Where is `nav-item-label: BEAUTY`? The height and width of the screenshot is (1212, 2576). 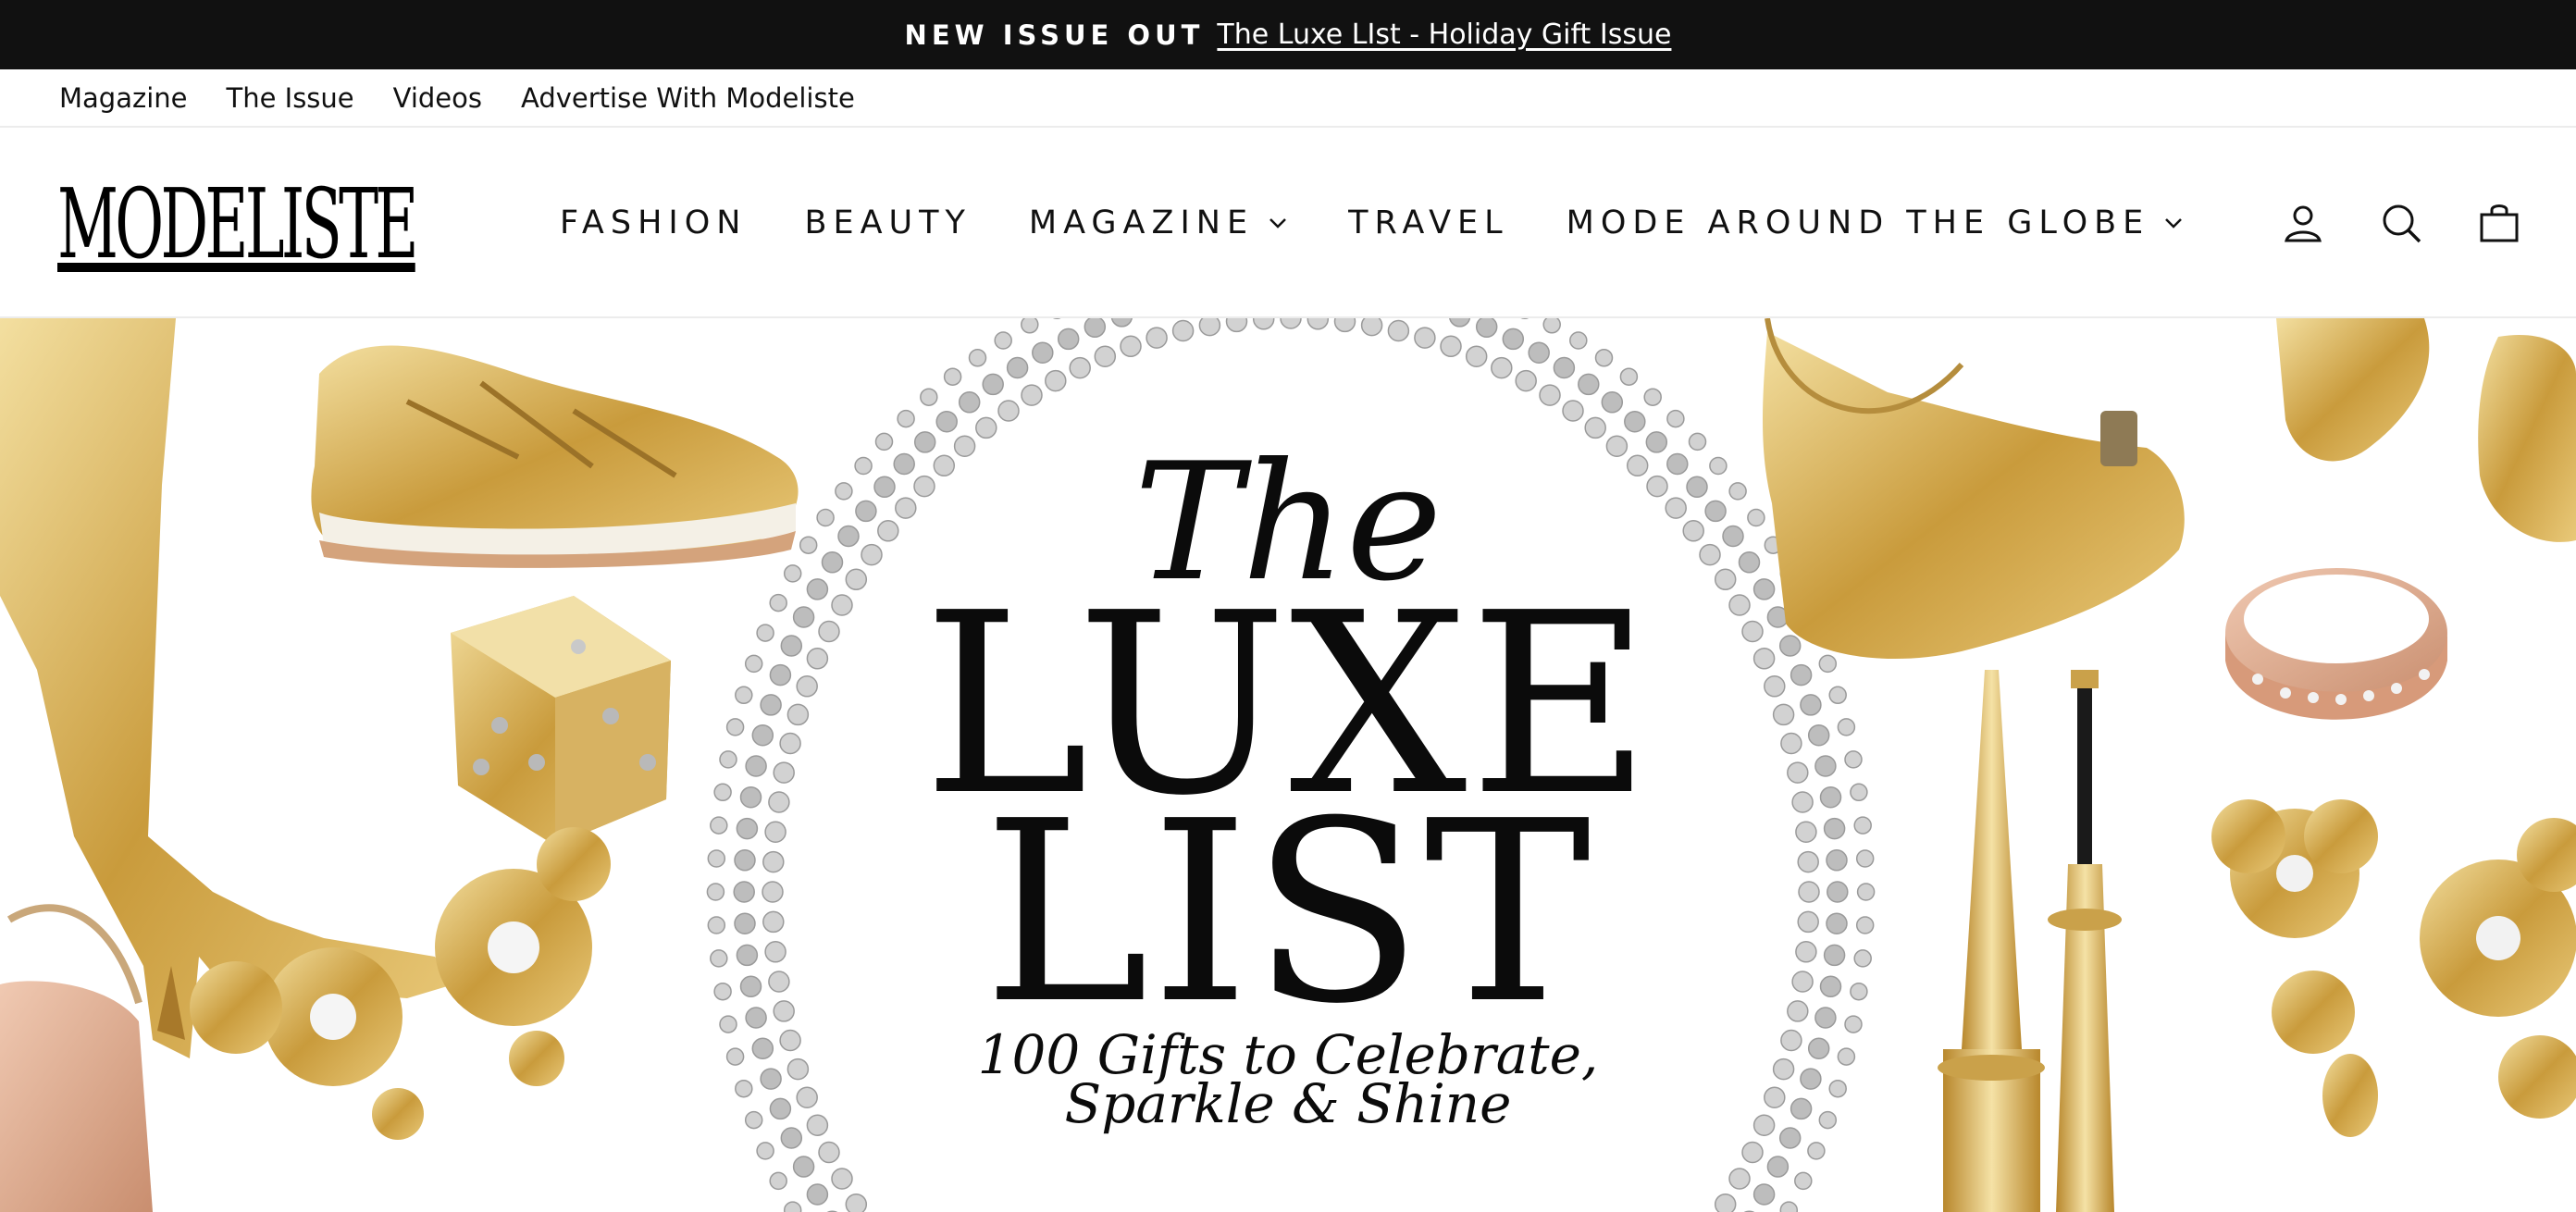
nav-item-label: BEAUTY is located at coordinates (888, 222).